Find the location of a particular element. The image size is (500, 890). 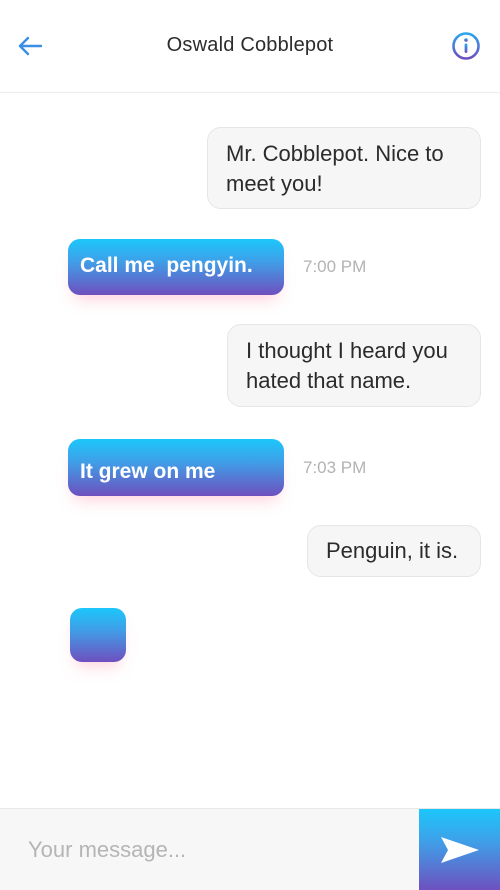

info-button is located at coordinates (466, 46).